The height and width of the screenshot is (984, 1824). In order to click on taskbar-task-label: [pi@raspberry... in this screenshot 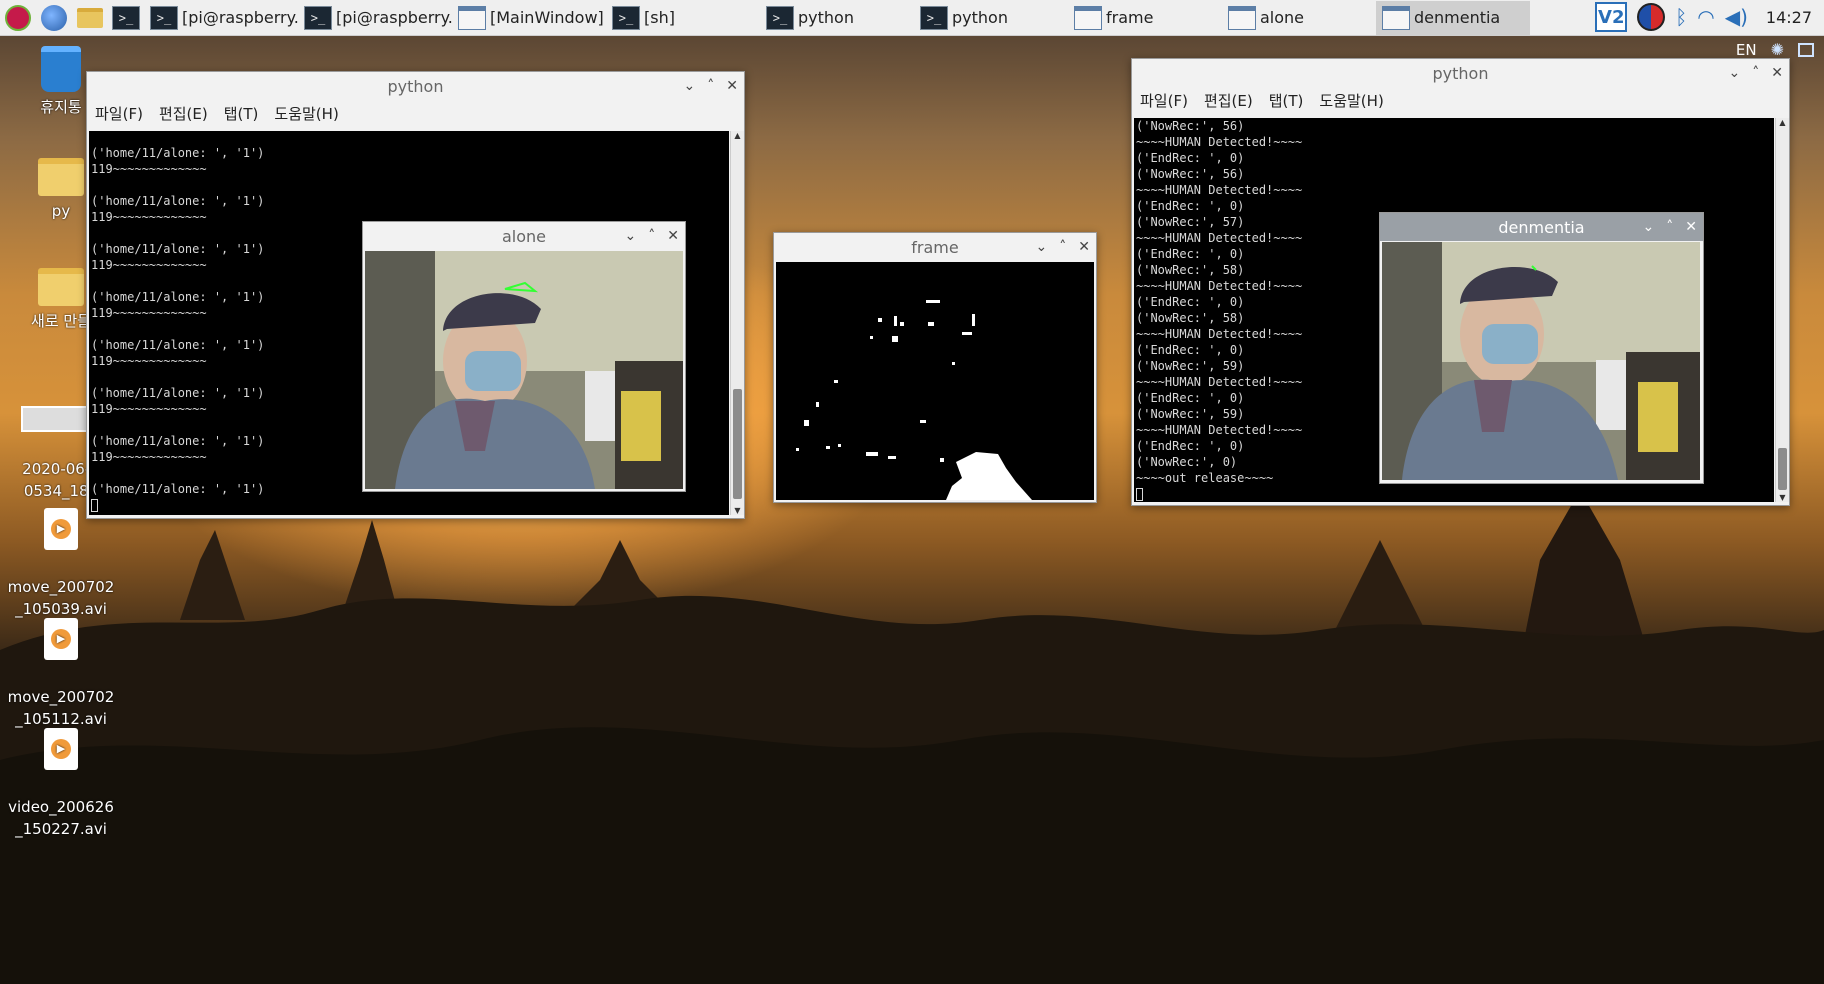, I will do `click(394, 17)`.